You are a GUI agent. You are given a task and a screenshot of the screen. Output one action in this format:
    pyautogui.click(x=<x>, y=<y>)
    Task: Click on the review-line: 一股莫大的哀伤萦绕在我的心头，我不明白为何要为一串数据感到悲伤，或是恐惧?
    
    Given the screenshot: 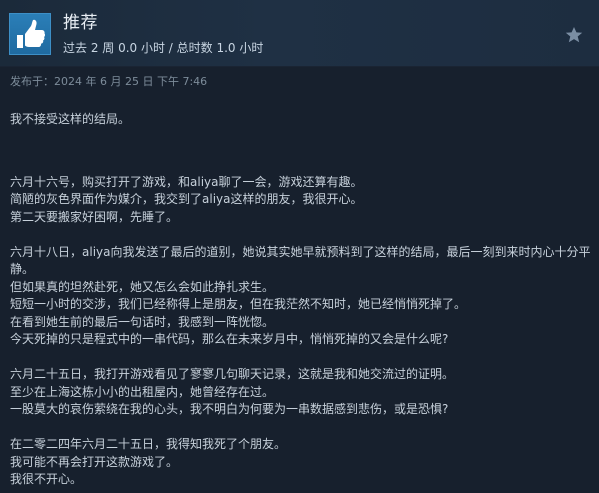 What is the action you would take?
    pyautogui.click(x=229, y=409)
    